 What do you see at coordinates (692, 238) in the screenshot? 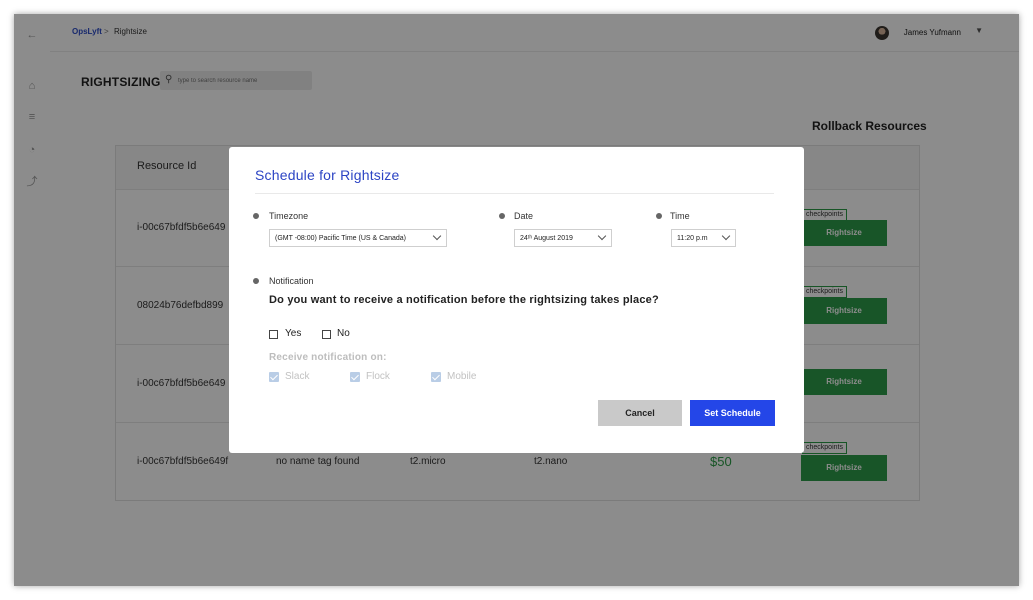
I see `time-value: 11:20 p.m` at bounding box center [692, 238].